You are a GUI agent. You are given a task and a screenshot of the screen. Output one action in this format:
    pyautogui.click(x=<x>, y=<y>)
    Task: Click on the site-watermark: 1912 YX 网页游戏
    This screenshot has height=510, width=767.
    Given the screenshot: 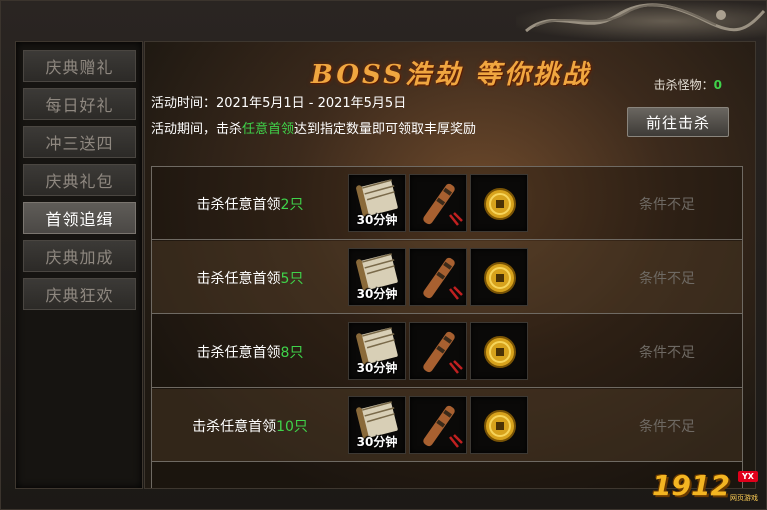 What is the action you would take?
    pyautogui.click(x=706, y=486)
    